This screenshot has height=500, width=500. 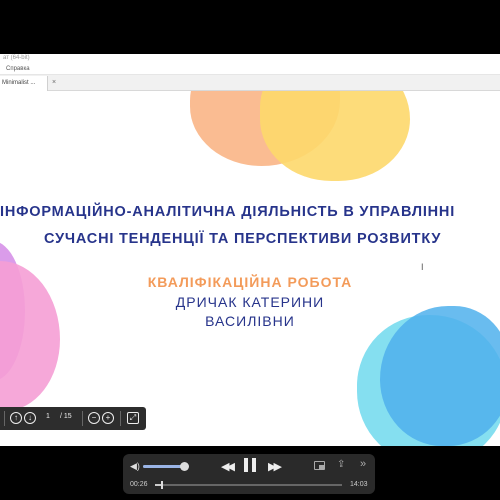 I want to click on page-up-icon: ↑, so click(x=16, y=418).